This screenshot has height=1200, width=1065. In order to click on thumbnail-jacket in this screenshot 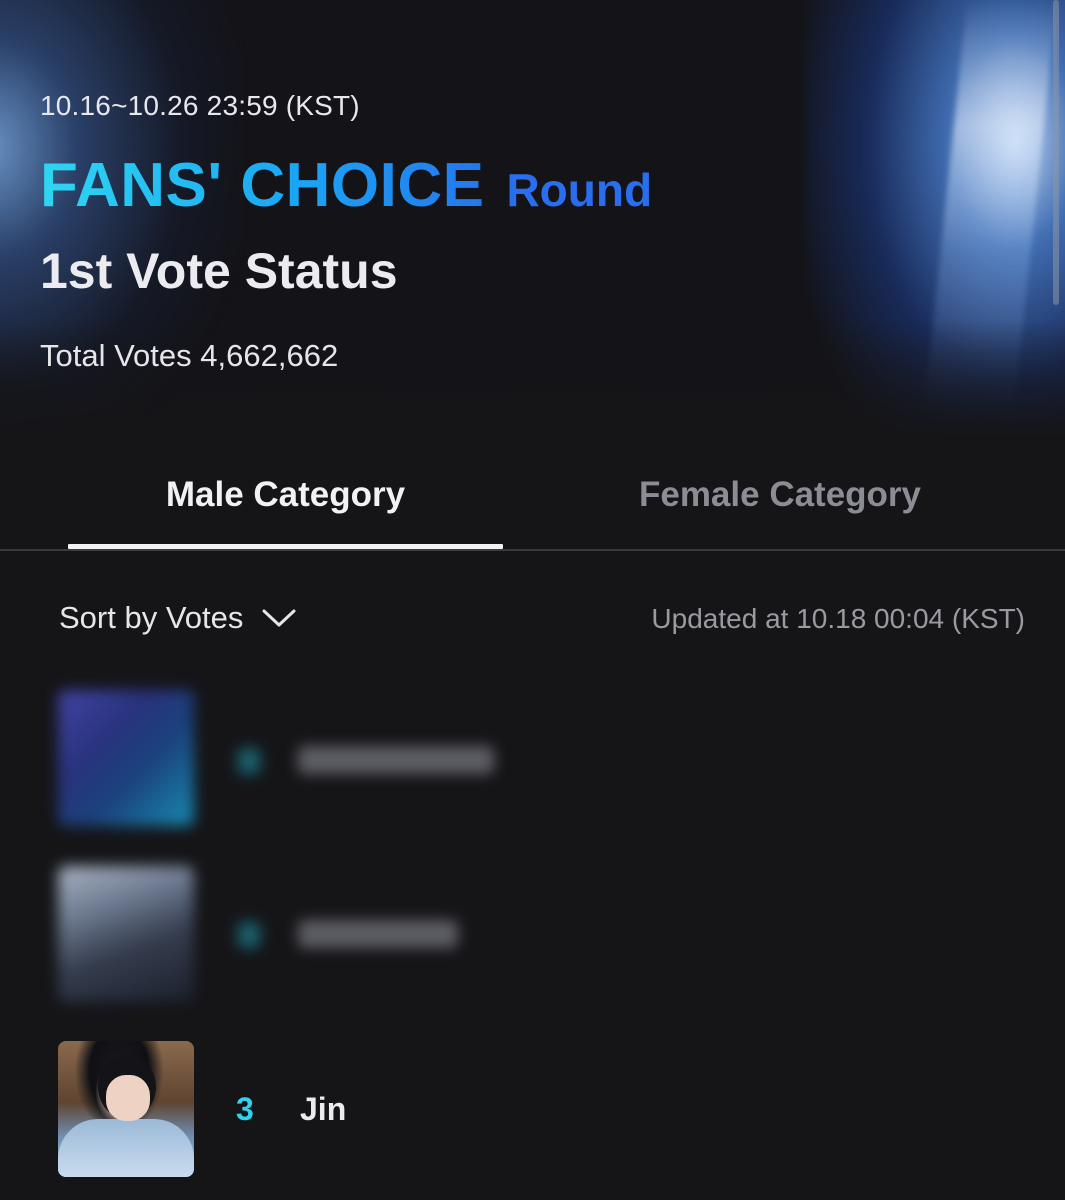, I will do `click(126, 1148)`.